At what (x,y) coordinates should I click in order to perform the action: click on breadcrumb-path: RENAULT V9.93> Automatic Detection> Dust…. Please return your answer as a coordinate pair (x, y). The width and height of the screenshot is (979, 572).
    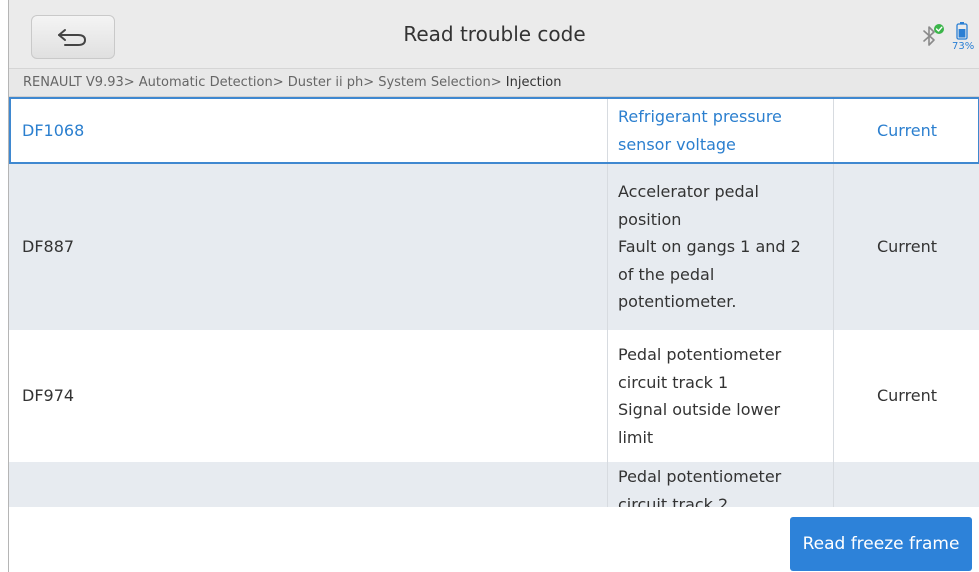
    Looking at the image, I should click on (264, 82).